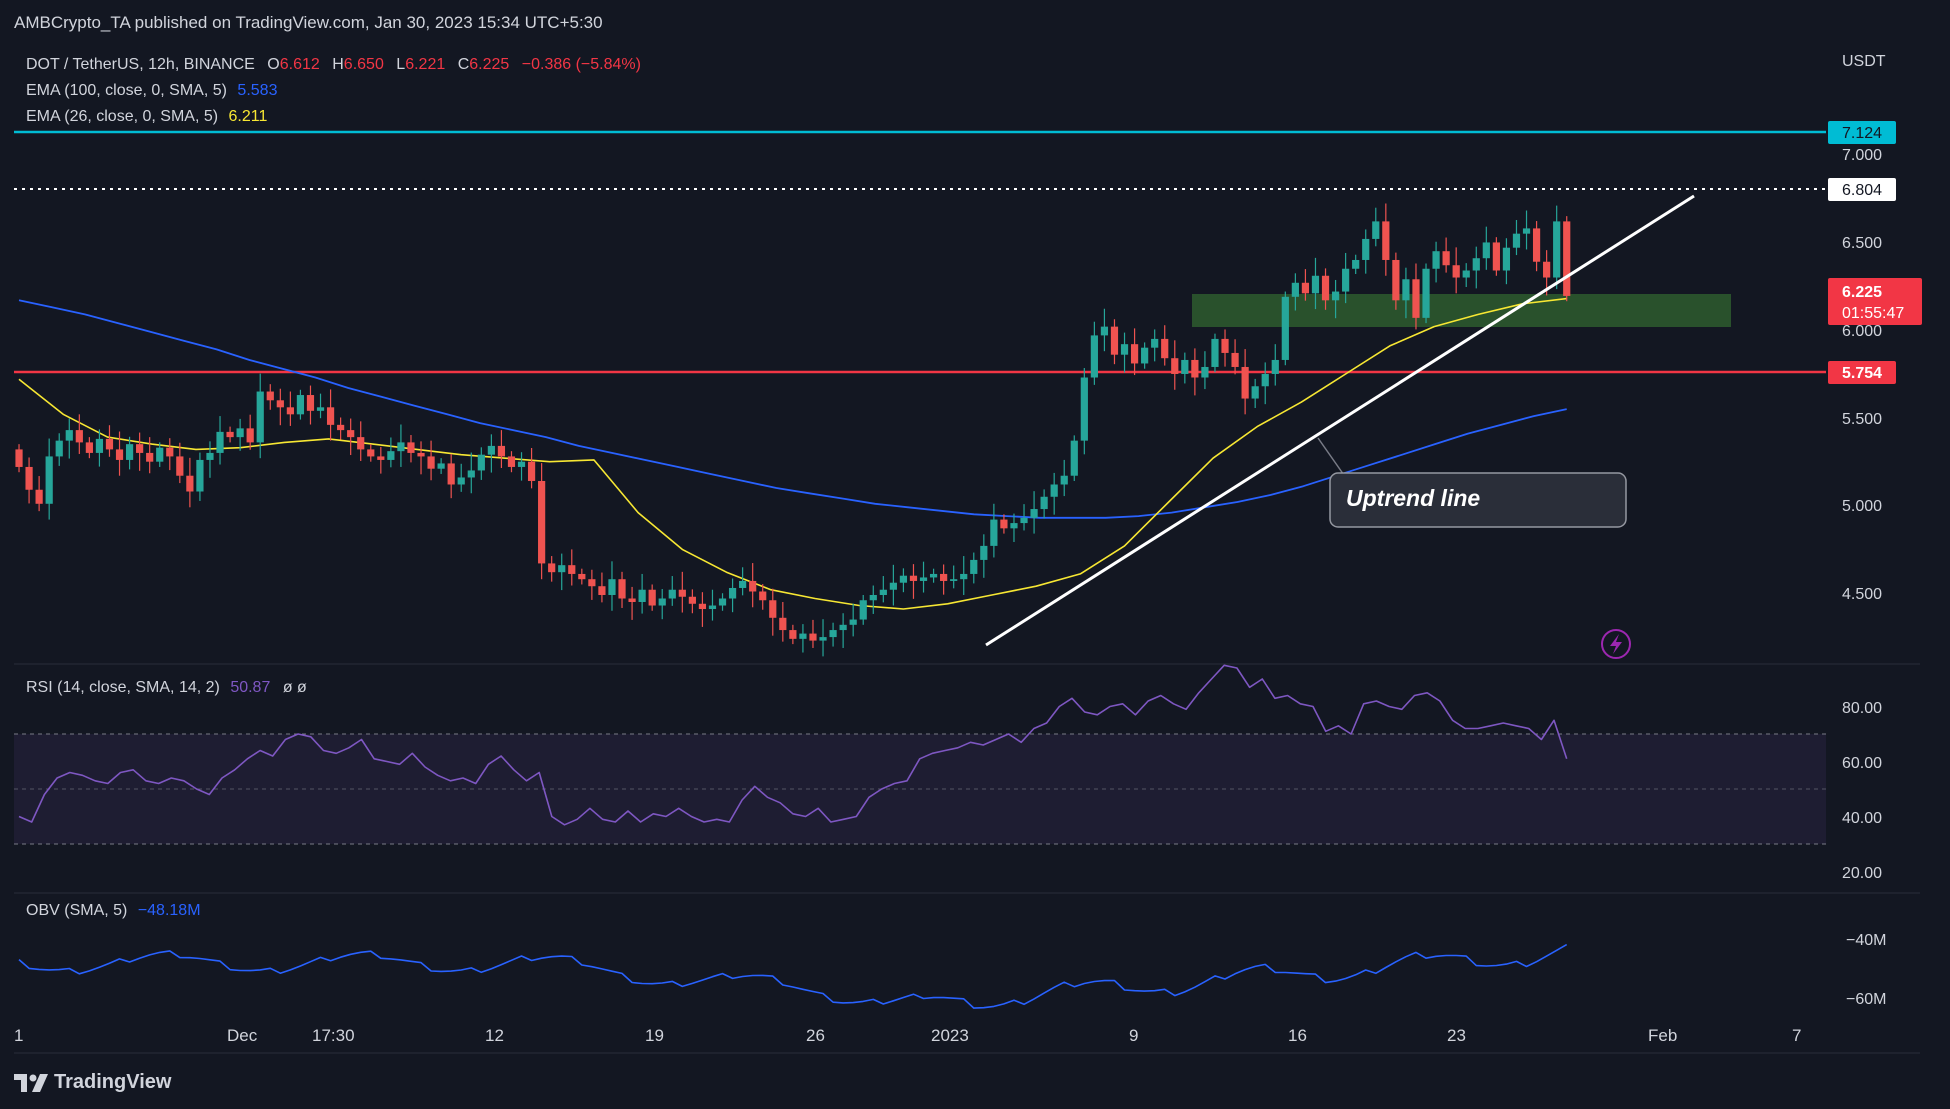 The width and height of the screenshot is (1950, 1109). I want to click on tradingview-logo: TradingView, so click(92, 1082).